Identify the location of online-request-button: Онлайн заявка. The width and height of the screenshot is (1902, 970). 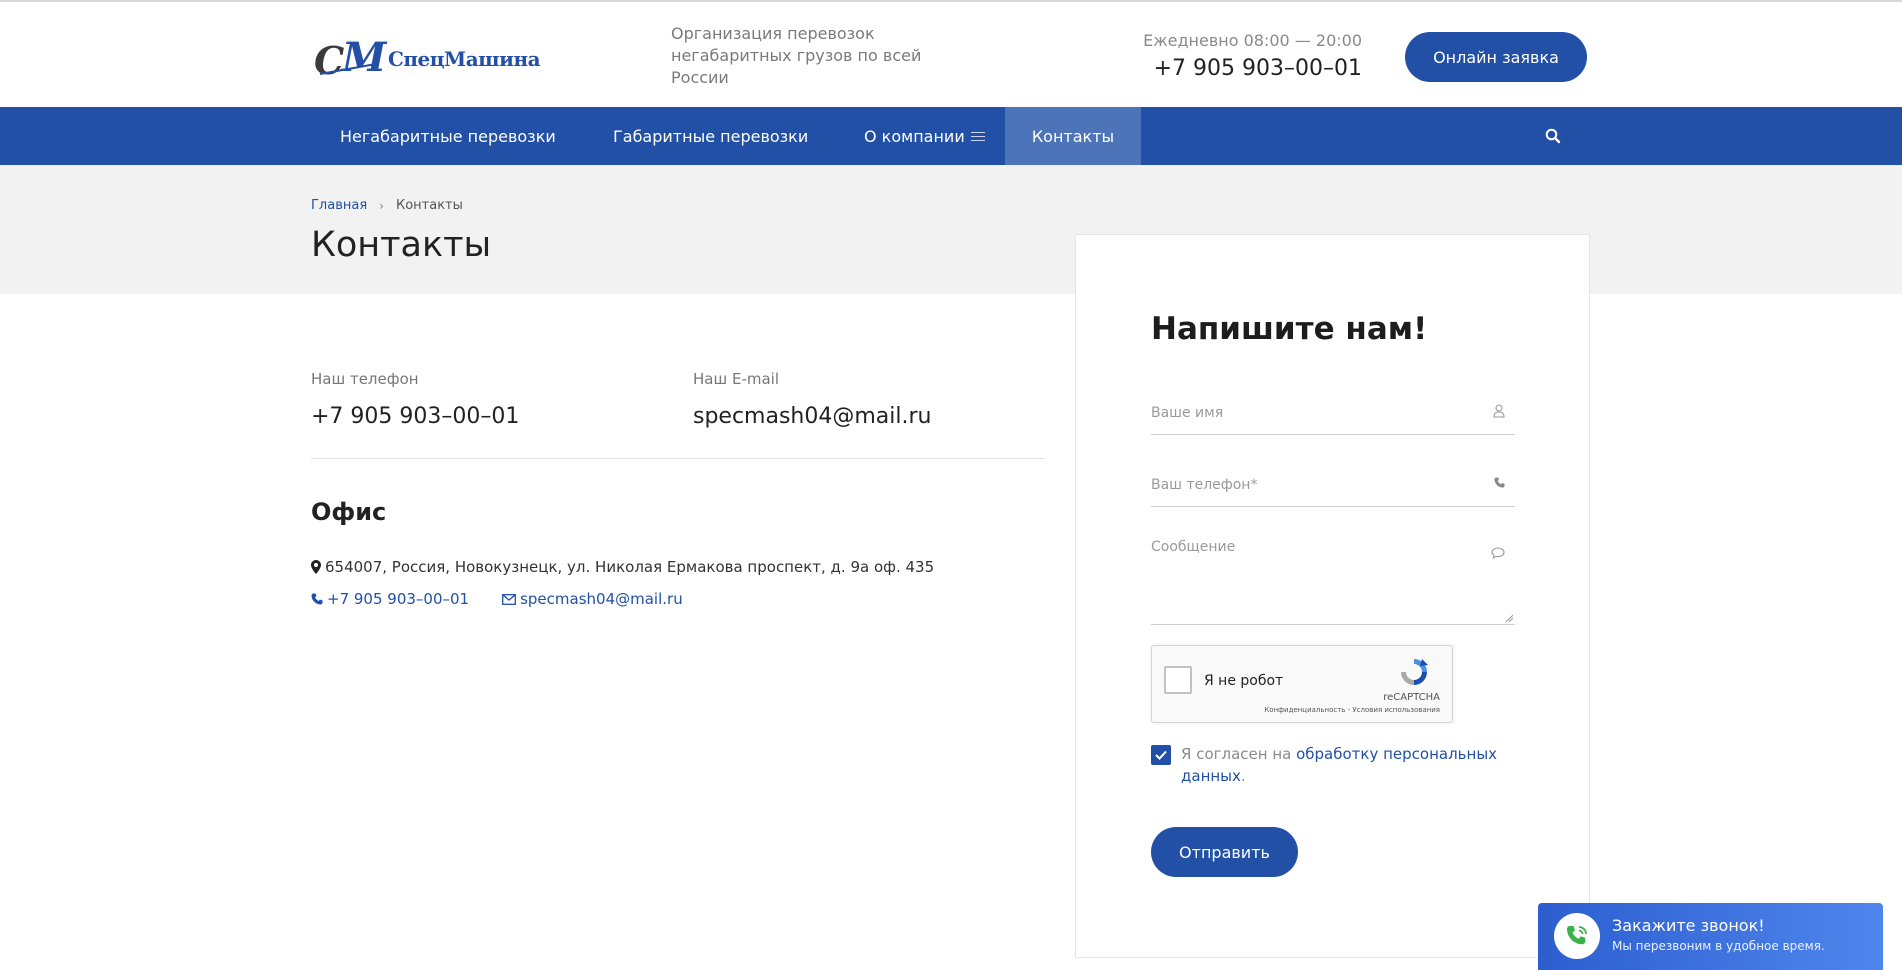
(1496, 57).